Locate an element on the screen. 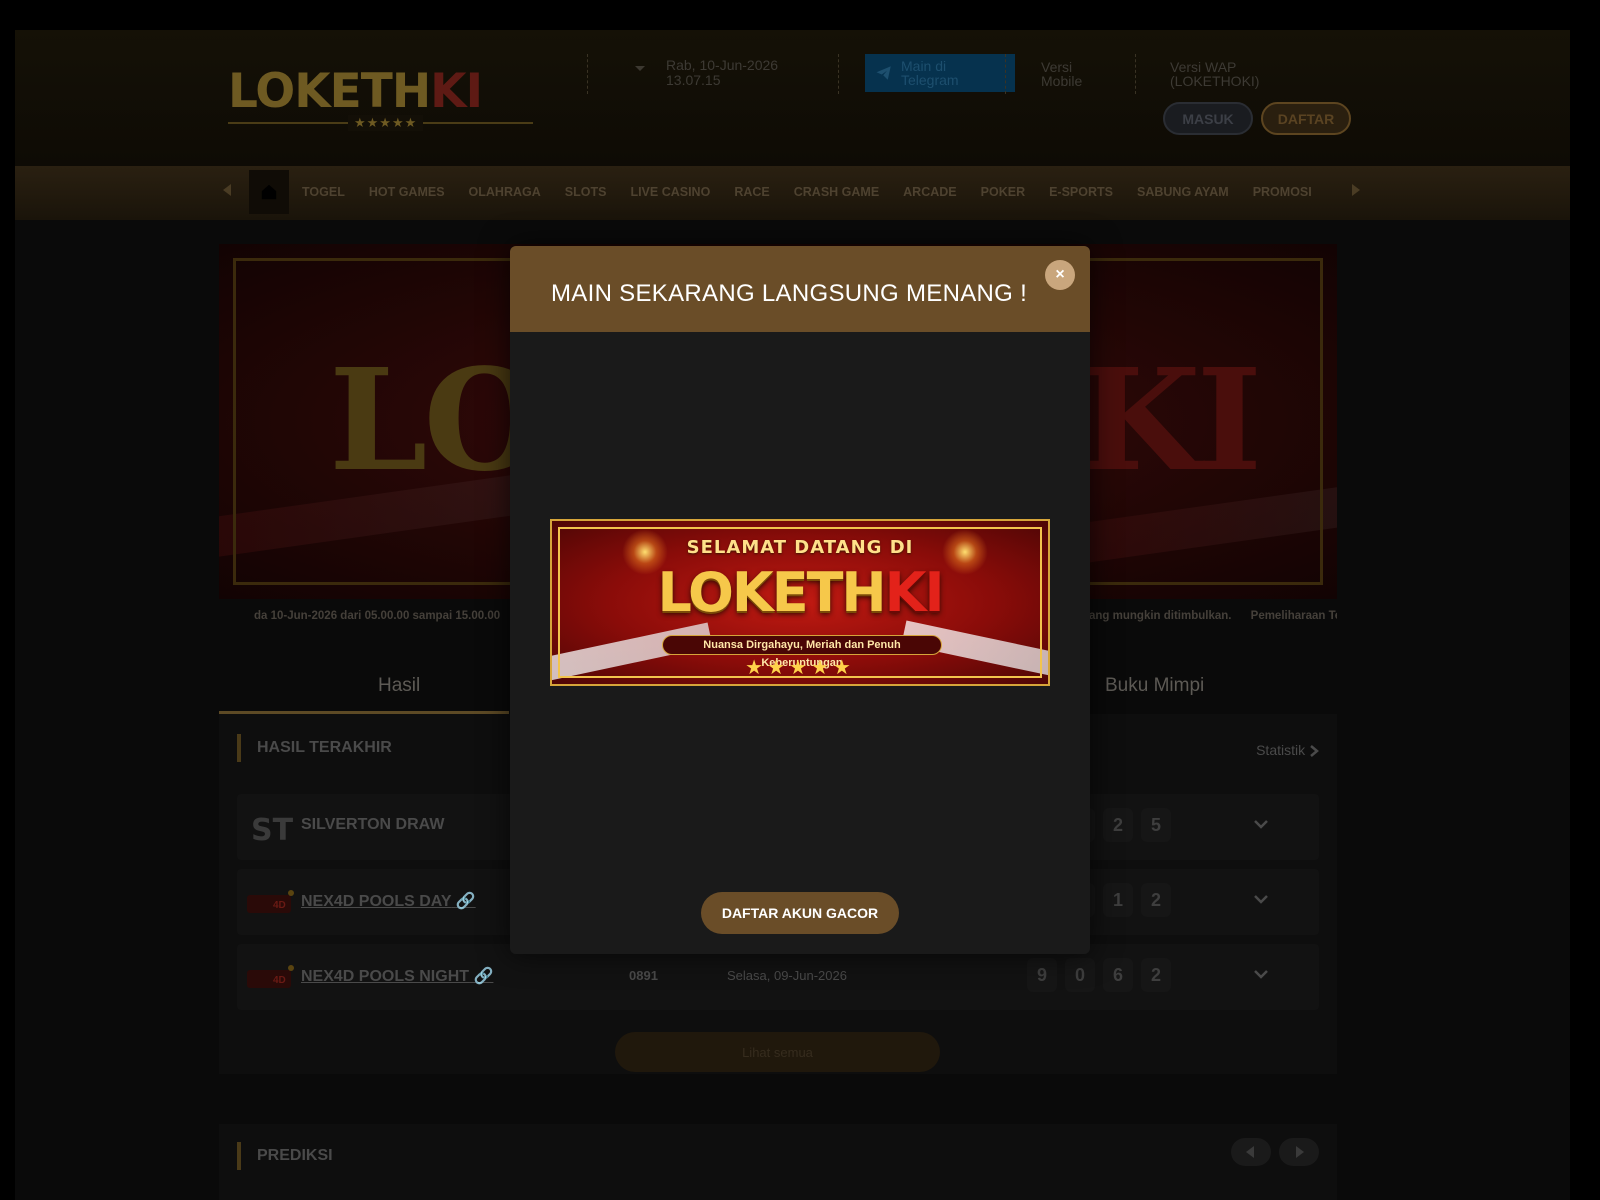 This screenshot has height=1200, width=1600. nav-home-button is located at coordinates (269, 192).